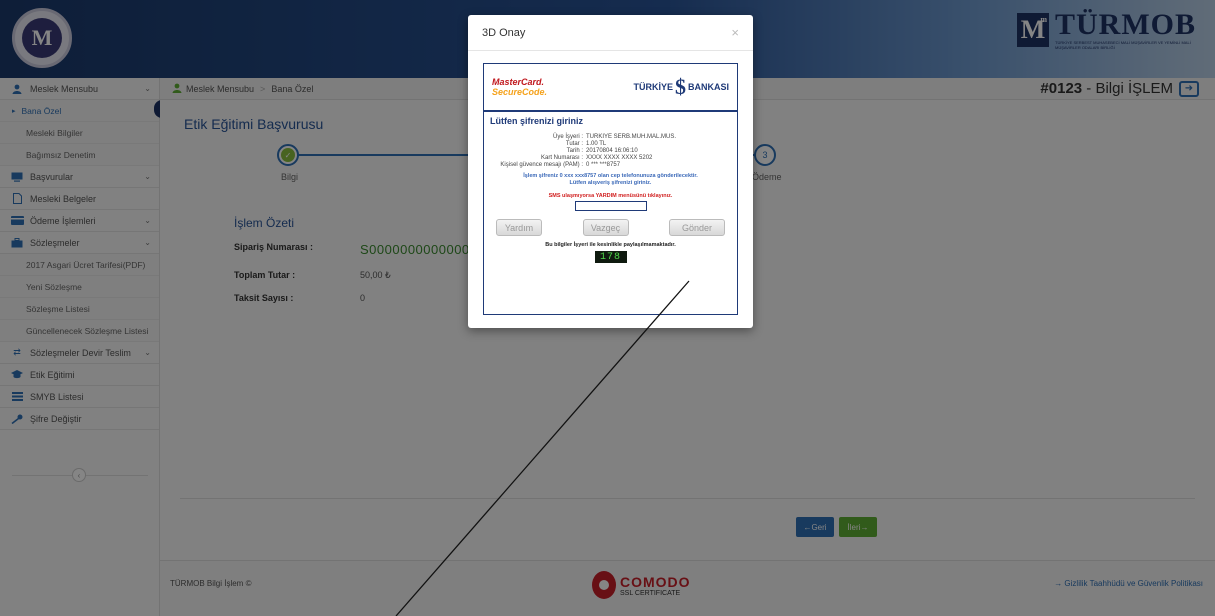 This screenshot has width=1215, height=616. I want to click on cancel-button: Vazgeç, so click(605, 227).